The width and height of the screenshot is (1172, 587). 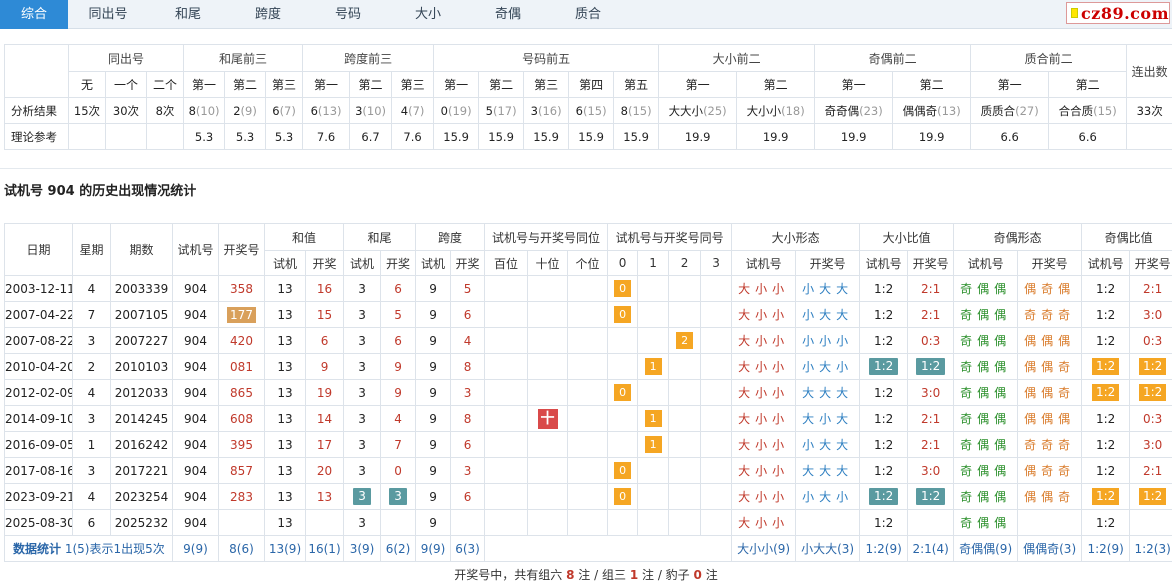 I want to click on tail-value: 6, so click(x=398, y=288).